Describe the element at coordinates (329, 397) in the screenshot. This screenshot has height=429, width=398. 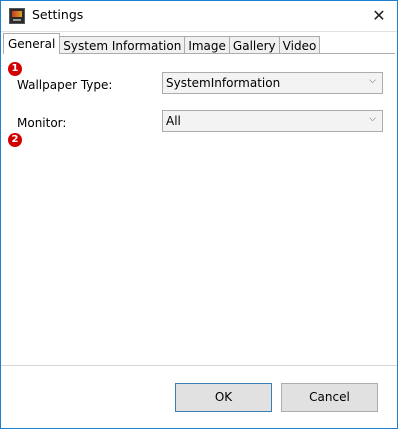
I see `cancel-button: Cancel` at that location.